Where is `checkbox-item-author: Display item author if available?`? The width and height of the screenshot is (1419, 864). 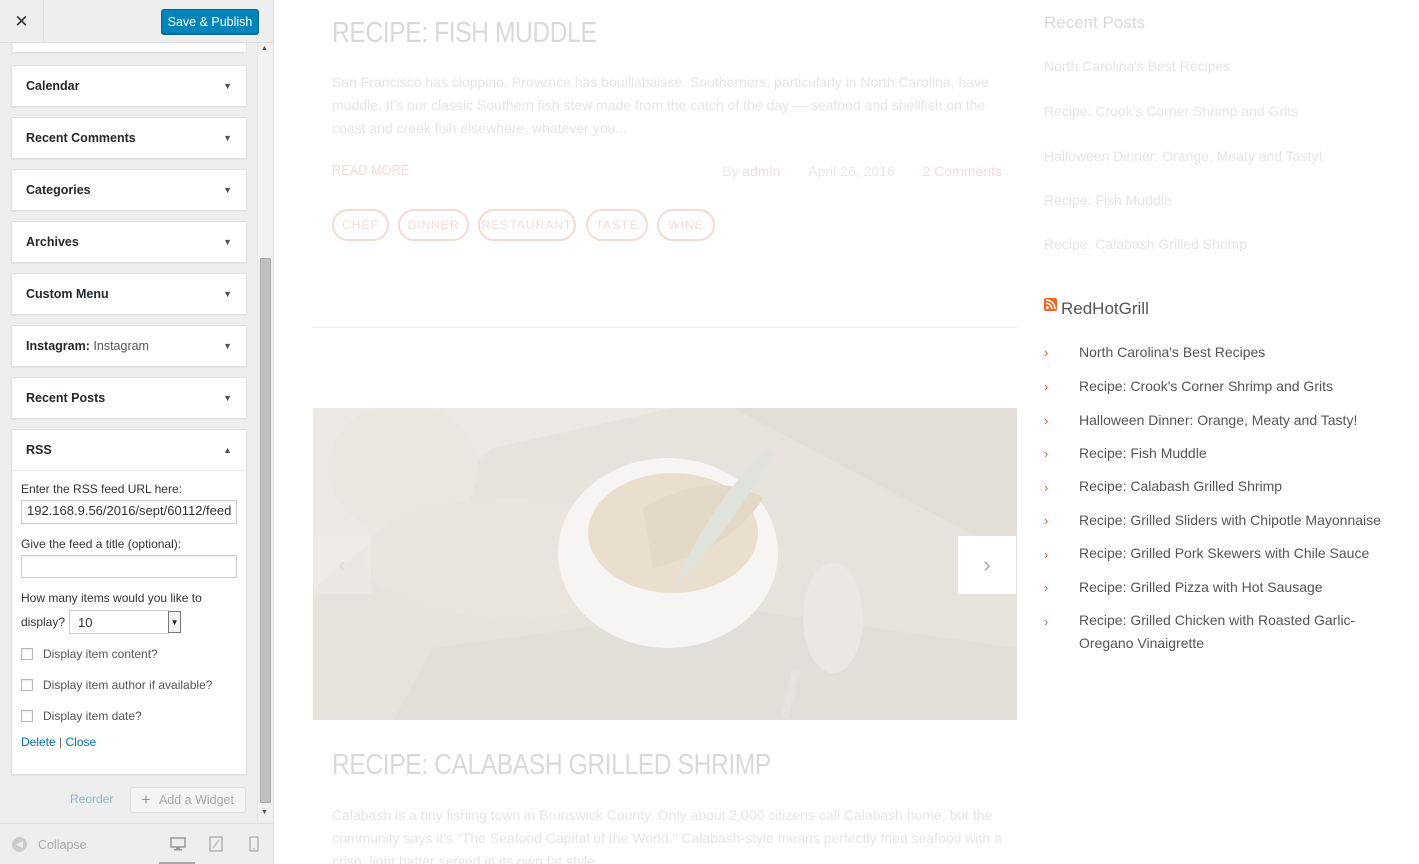
checkbox-item-author: Display item author if available? is located at coordinates (129, 685).